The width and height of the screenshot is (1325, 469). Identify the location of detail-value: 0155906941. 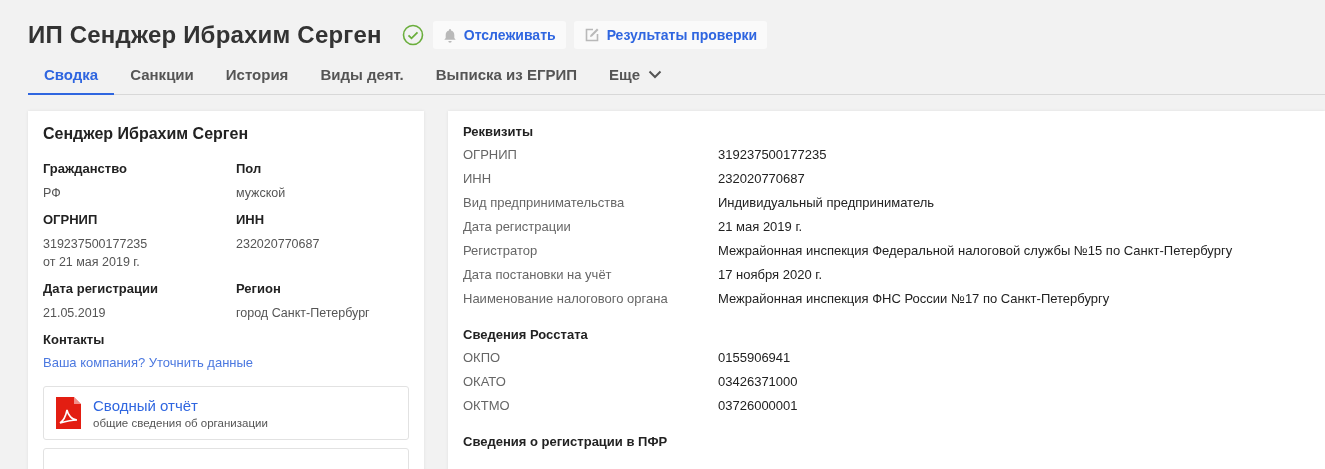
(754, 357).